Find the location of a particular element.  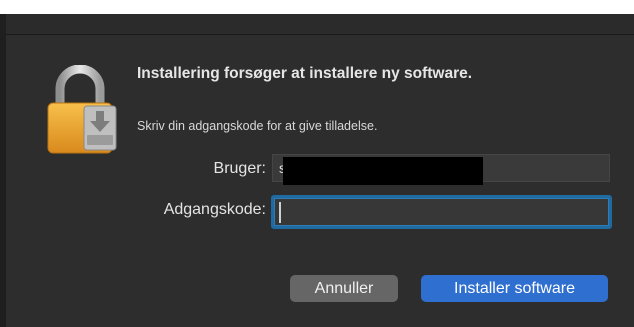

redaction-bar is located at coordinates (383, 171).